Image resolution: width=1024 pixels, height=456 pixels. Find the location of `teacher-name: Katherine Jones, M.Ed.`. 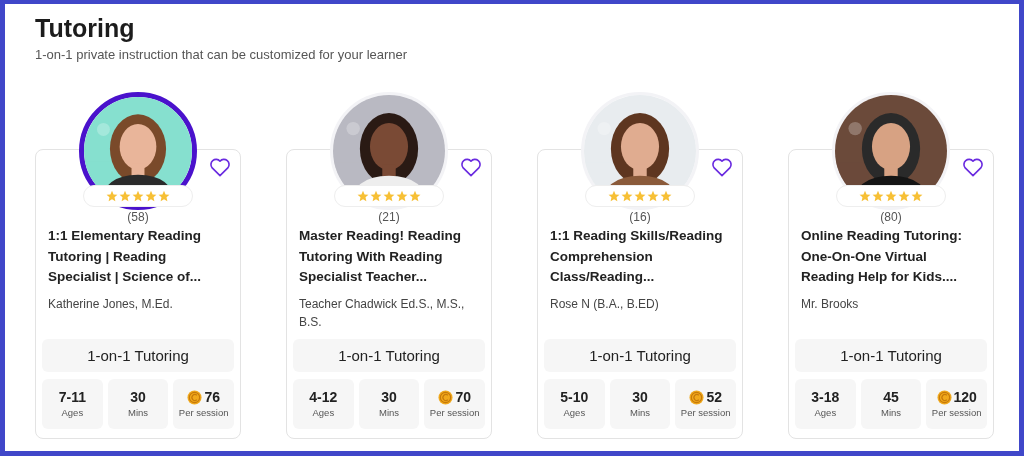

teacher-name: Katherine Jones, M.Ed. is located at coordinates (110, 304).